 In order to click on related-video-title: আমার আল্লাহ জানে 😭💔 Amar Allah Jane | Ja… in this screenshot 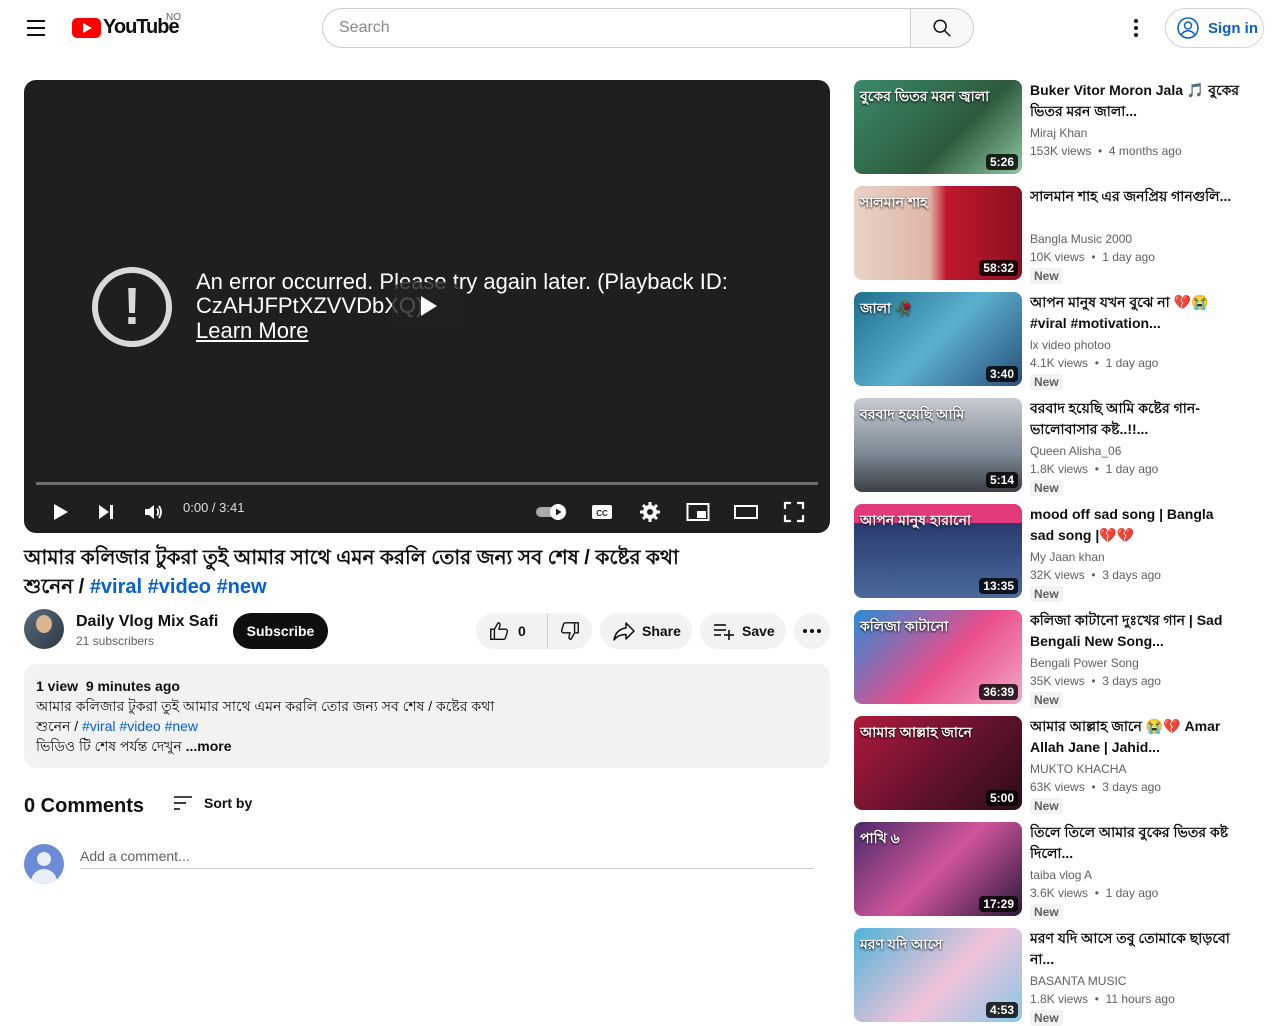, I will do `click(1135, 737)`.